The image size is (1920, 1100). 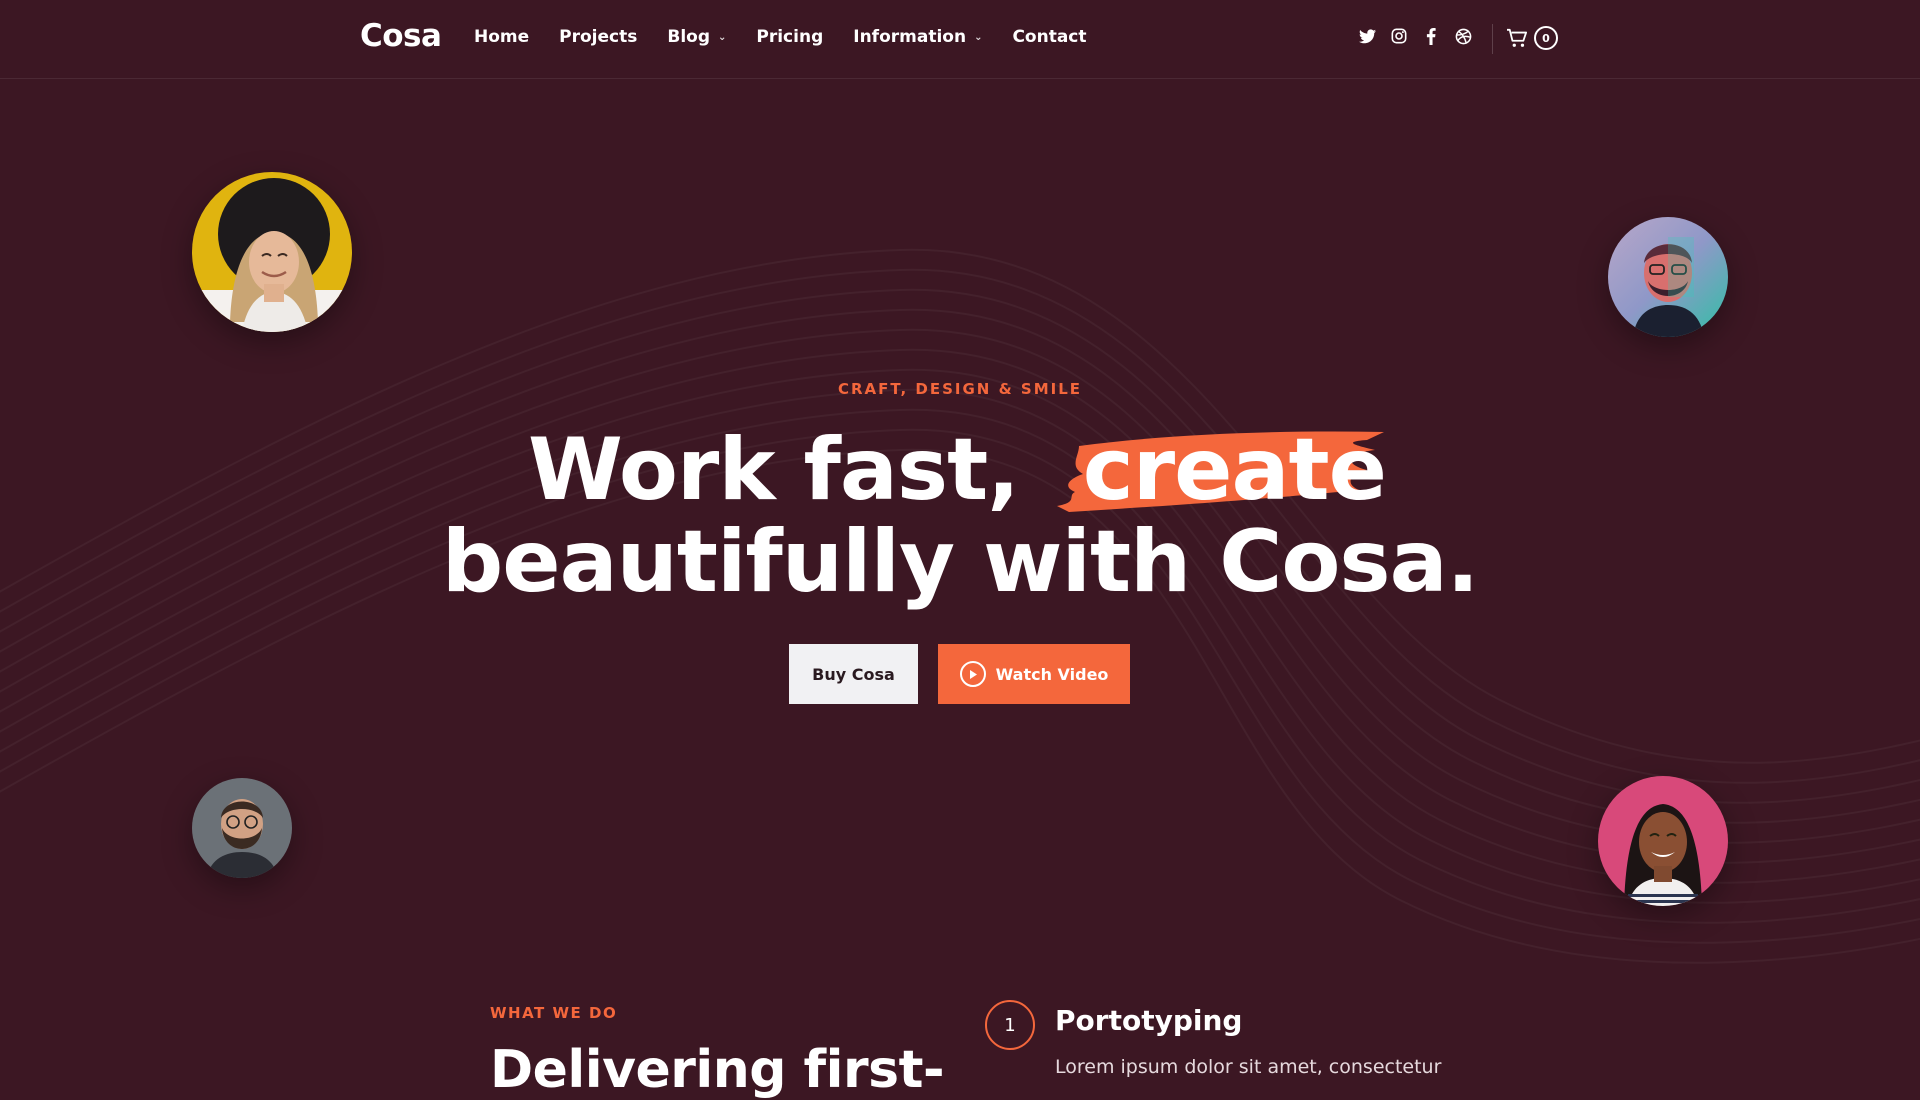 What do you see at coordinates (1367, 36) in the screenshot?
I see `twitter-icon` at bounding box center [1367, 36].